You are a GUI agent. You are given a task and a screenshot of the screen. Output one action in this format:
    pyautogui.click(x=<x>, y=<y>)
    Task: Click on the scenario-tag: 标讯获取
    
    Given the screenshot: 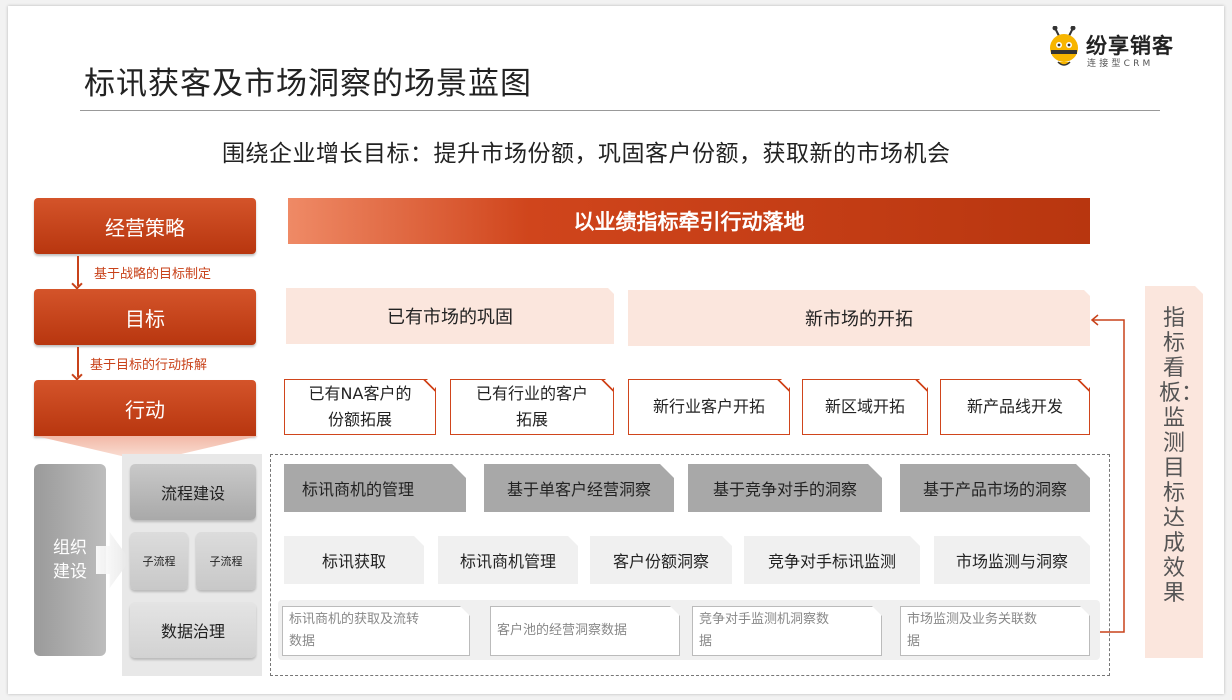 What is the action you would take?
    pyautogui.click(x=354, y=560)
    